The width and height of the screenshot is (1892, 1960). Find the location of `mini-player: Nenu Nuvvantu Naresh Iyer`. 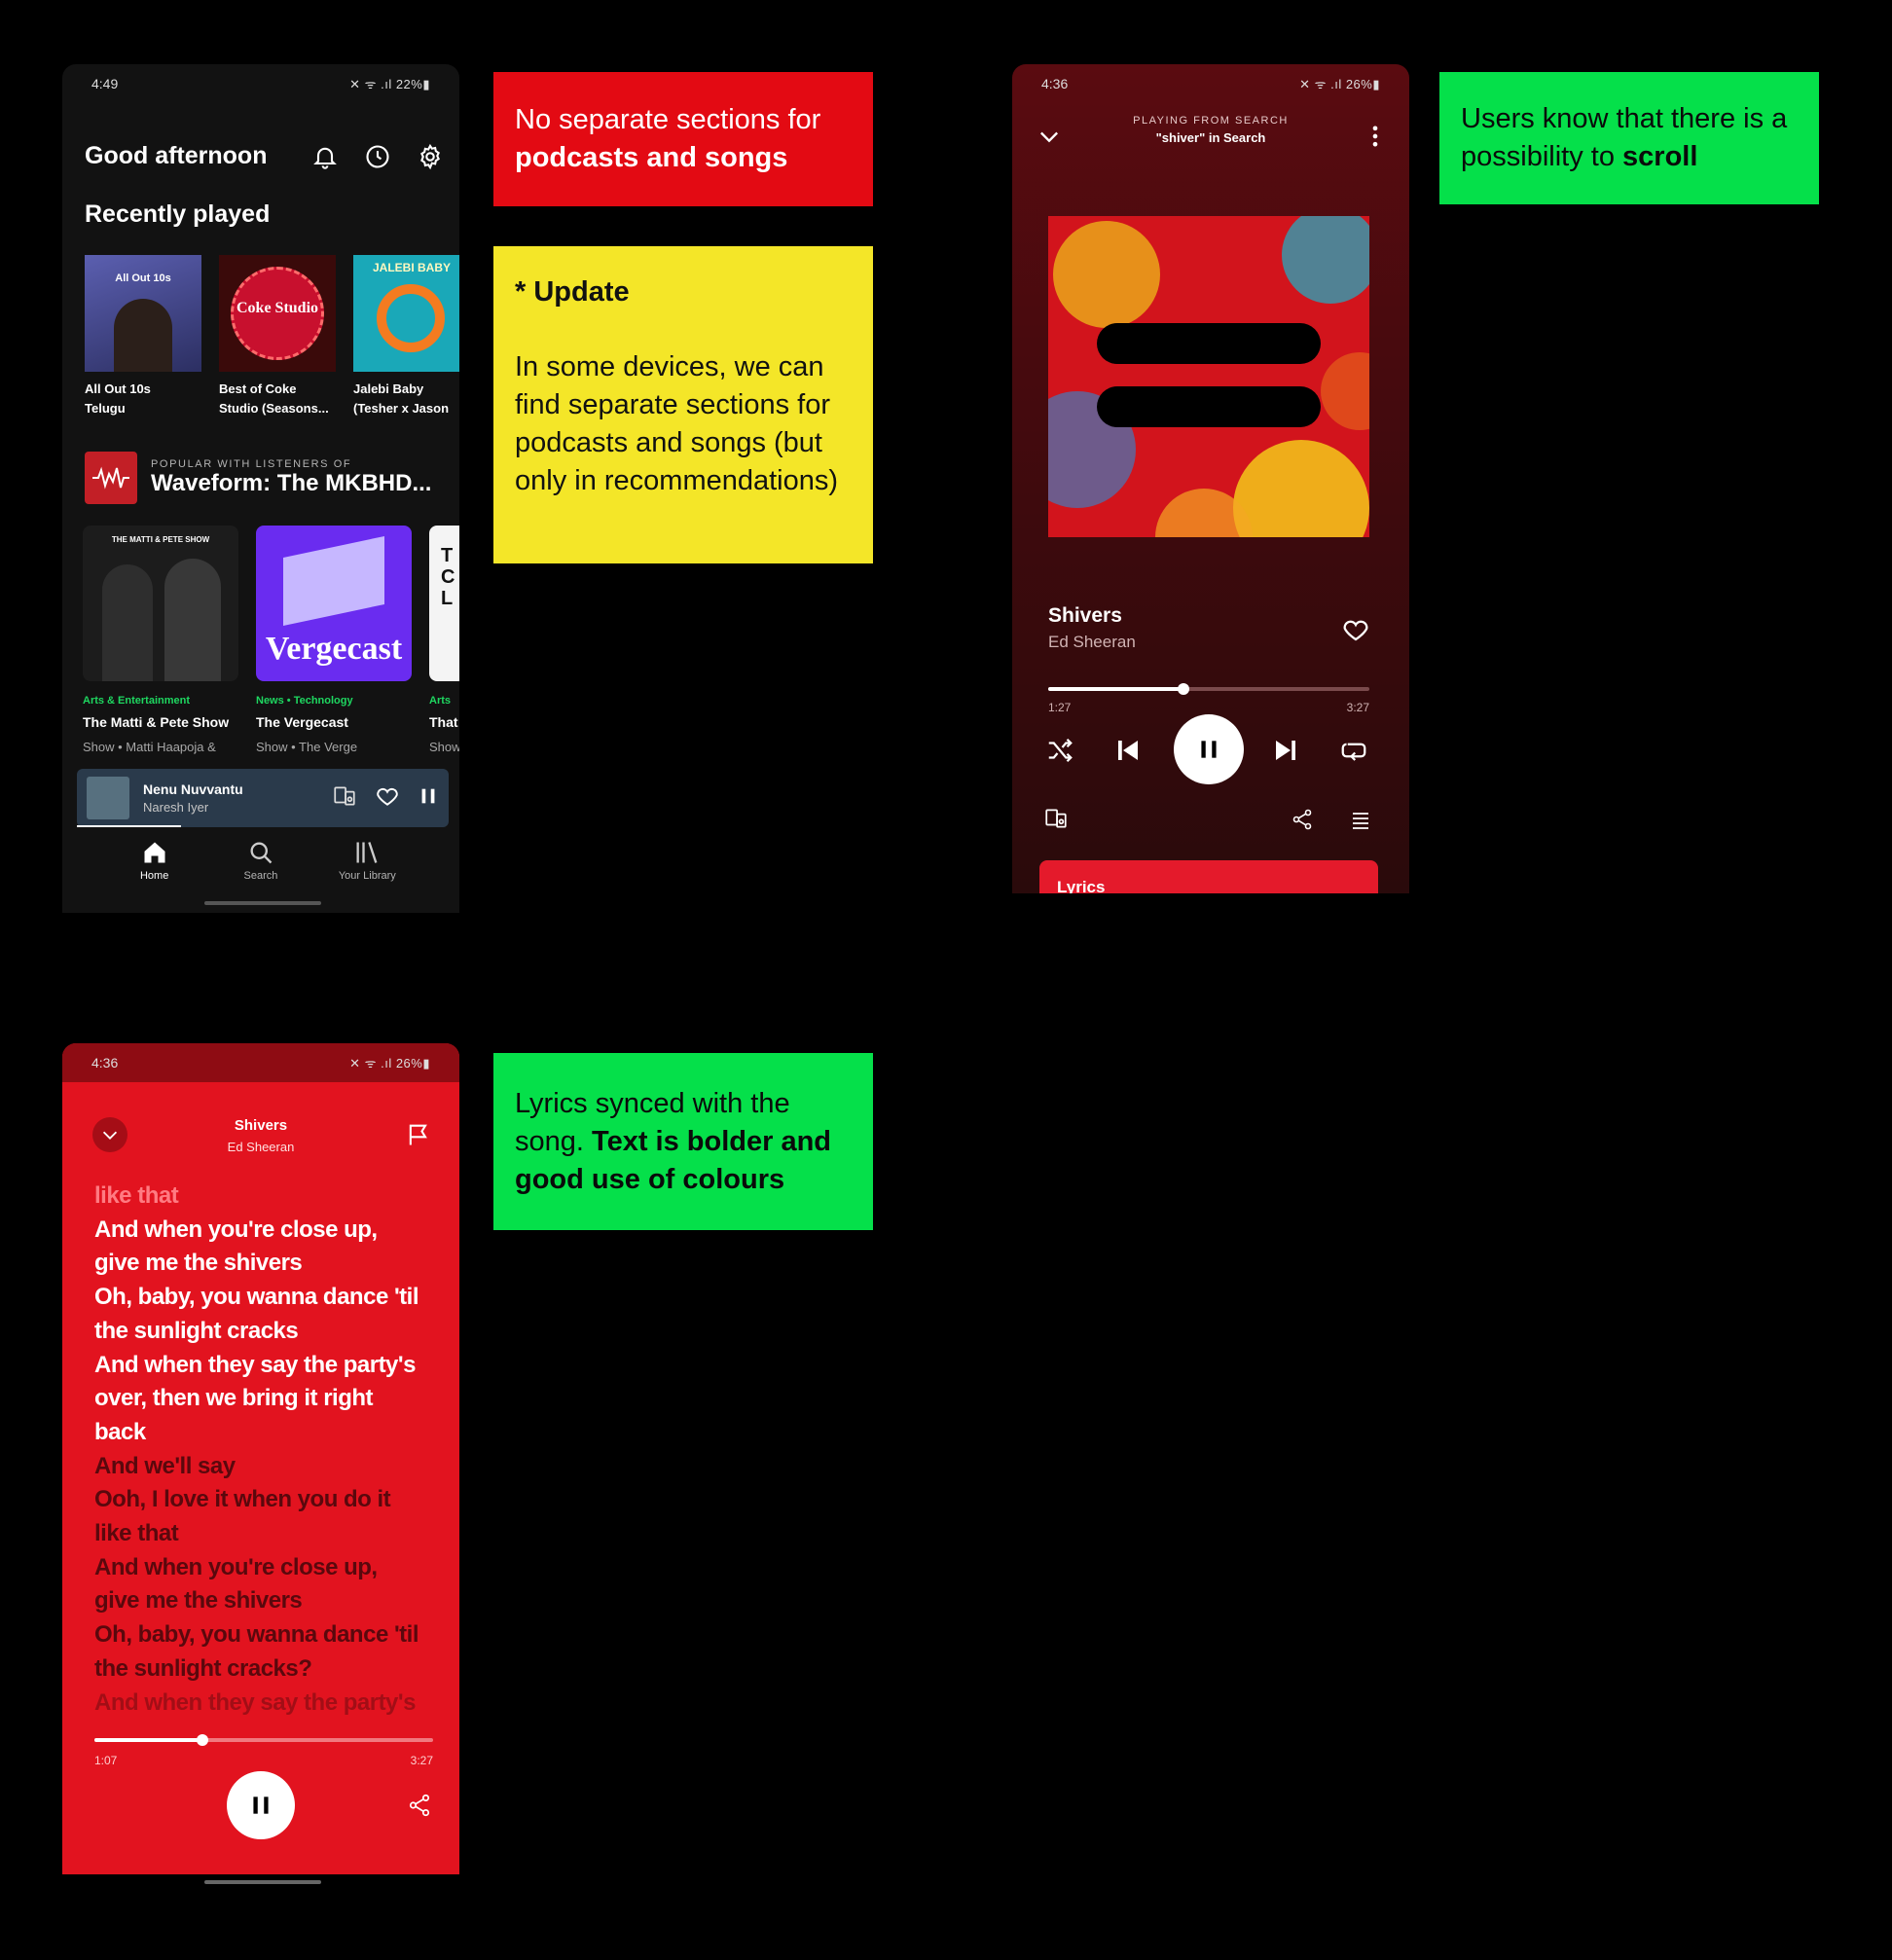

mini-player: Nenu Nuvvantu Naresh Iyer is located at coordinates (263, 798).